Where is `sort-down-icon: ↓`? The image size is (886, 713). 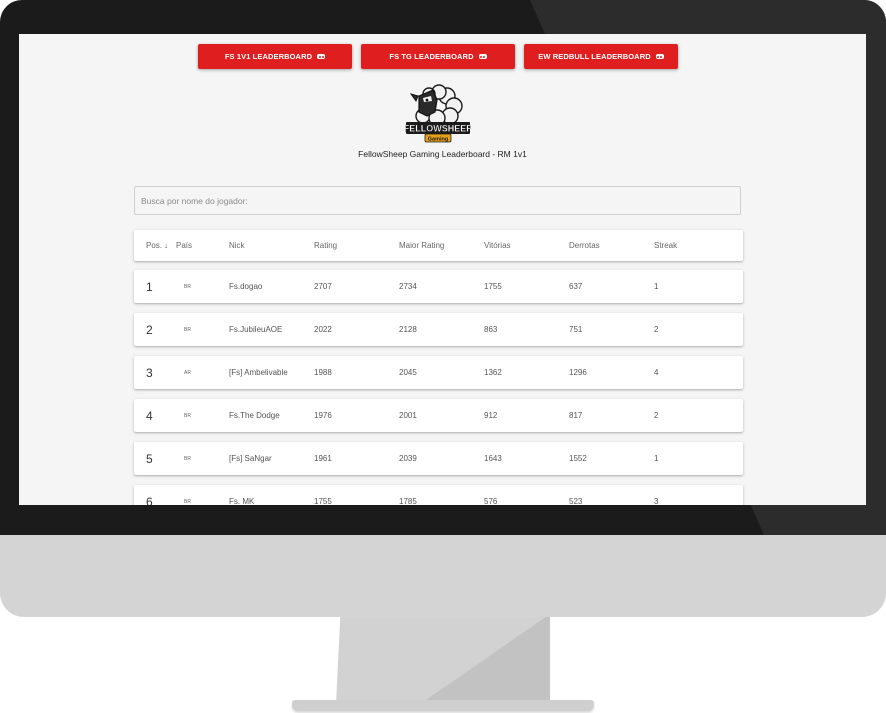
sort-down-icon: ↓ is located at coordinates (166, 245).